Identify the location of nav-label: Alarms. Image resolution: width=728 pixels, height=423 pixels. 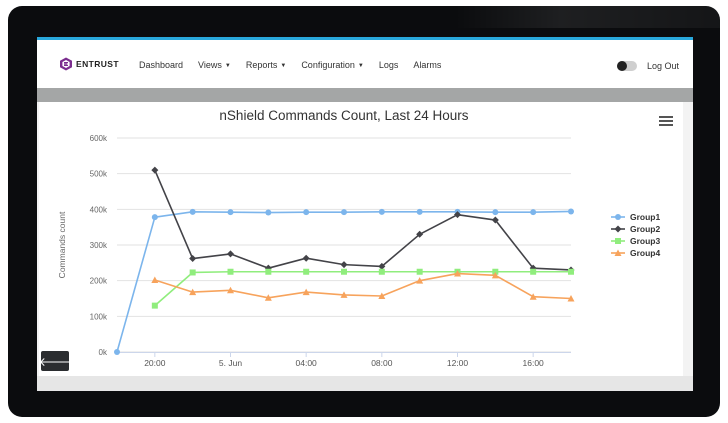
(427, 65).